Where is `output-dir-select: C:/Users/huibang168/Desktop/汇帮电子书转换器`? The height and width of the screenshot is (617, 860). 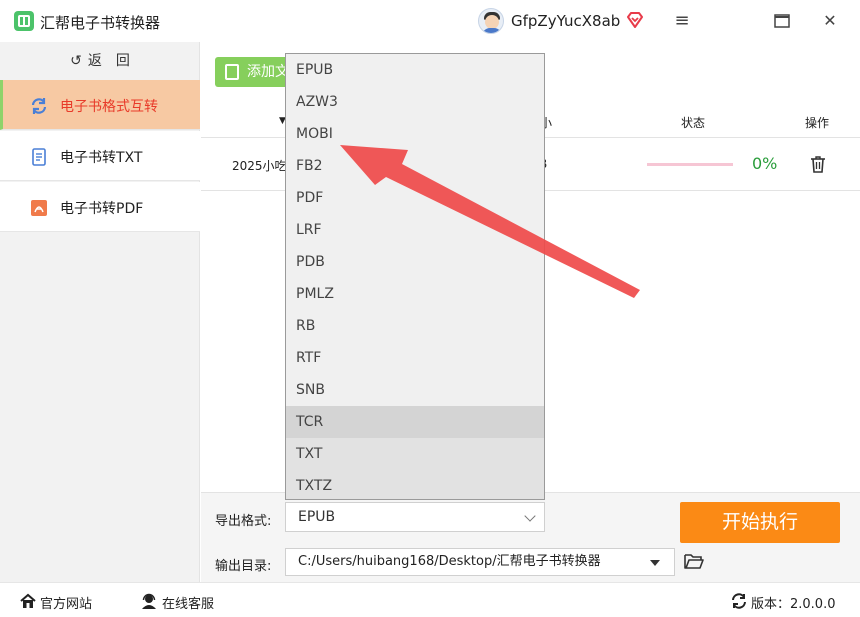
output-dir-select: C:/Users/huibang168/Desktop/汇帮电子书转换器 is located at coordinates (480, 562).